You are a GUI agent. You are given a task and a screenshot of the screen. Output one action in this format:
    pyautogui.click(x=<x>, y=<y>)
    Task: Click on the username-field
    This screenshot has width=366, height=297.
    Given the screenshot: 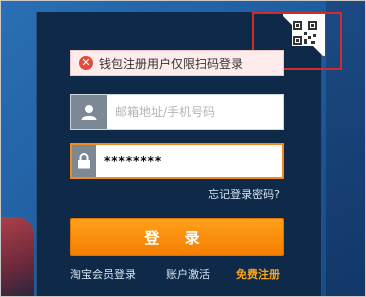 What is the action you would take?
    pyautogui.click(x=177, y=112)
    